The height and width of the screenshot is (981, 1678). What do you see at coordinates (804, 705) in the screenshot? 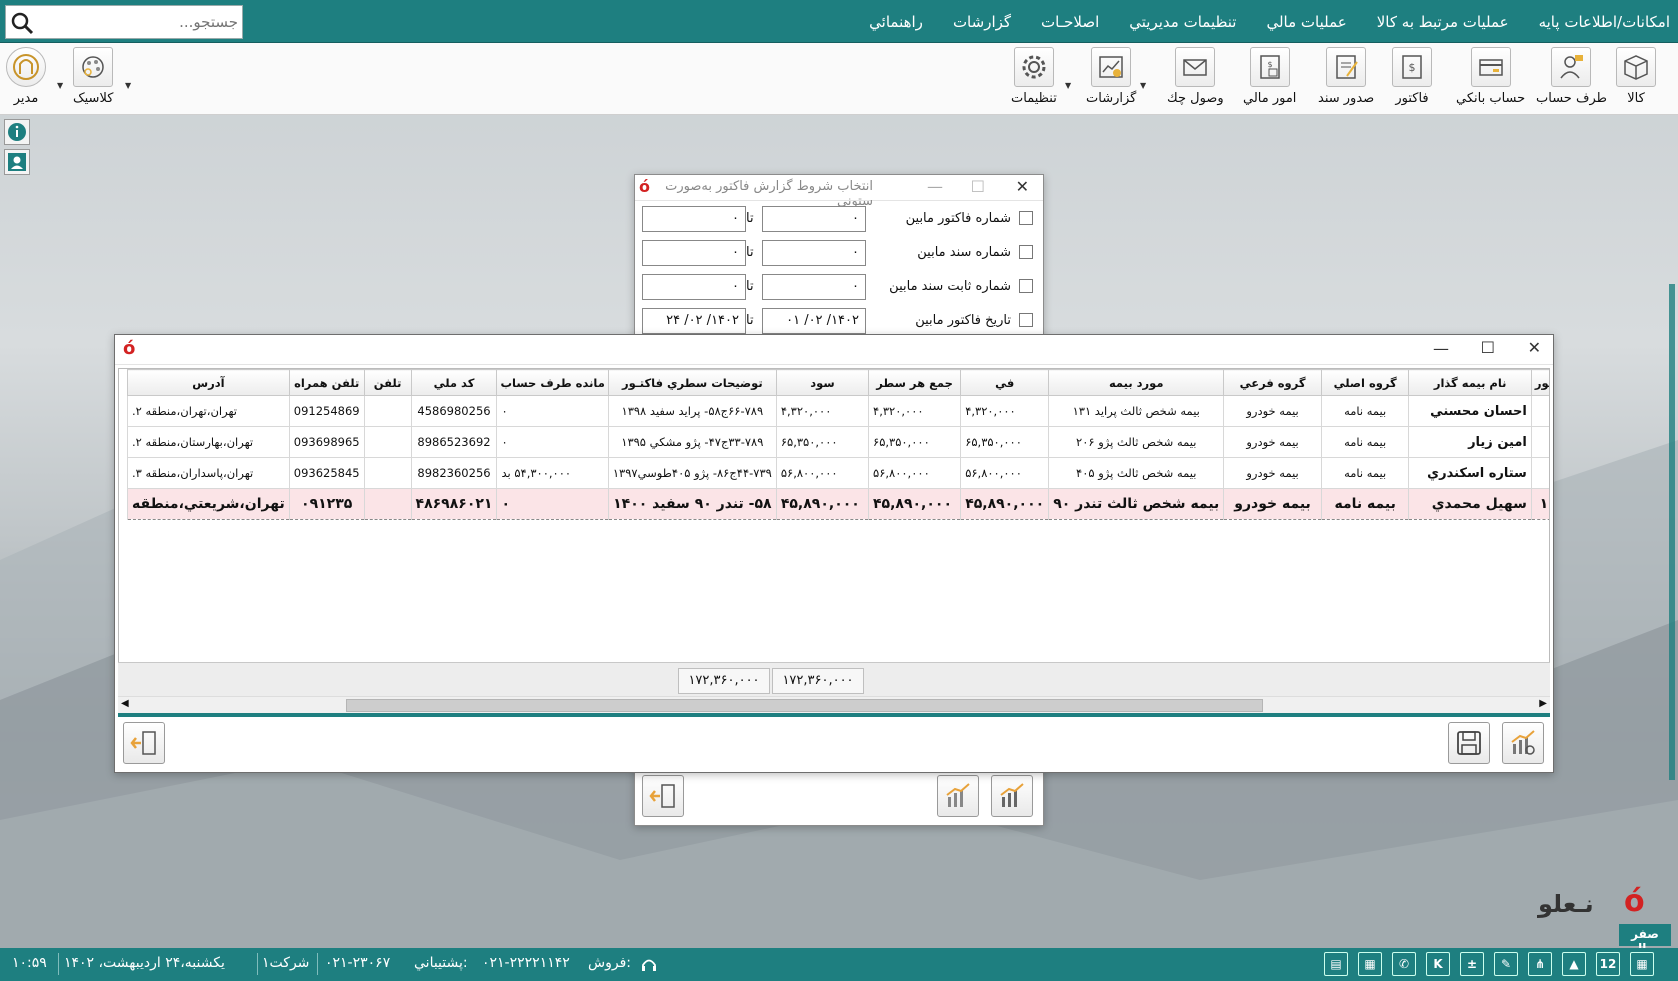
I see `scrollbar-thumb` at bounding box center [804, 705].